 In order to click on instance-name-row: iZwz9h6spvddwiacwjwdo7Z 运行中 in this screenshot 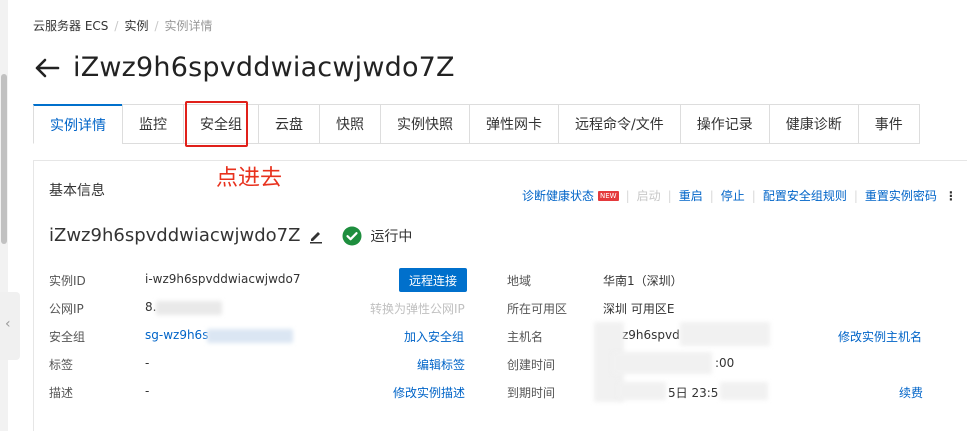, I will do `click(230, 235)`.